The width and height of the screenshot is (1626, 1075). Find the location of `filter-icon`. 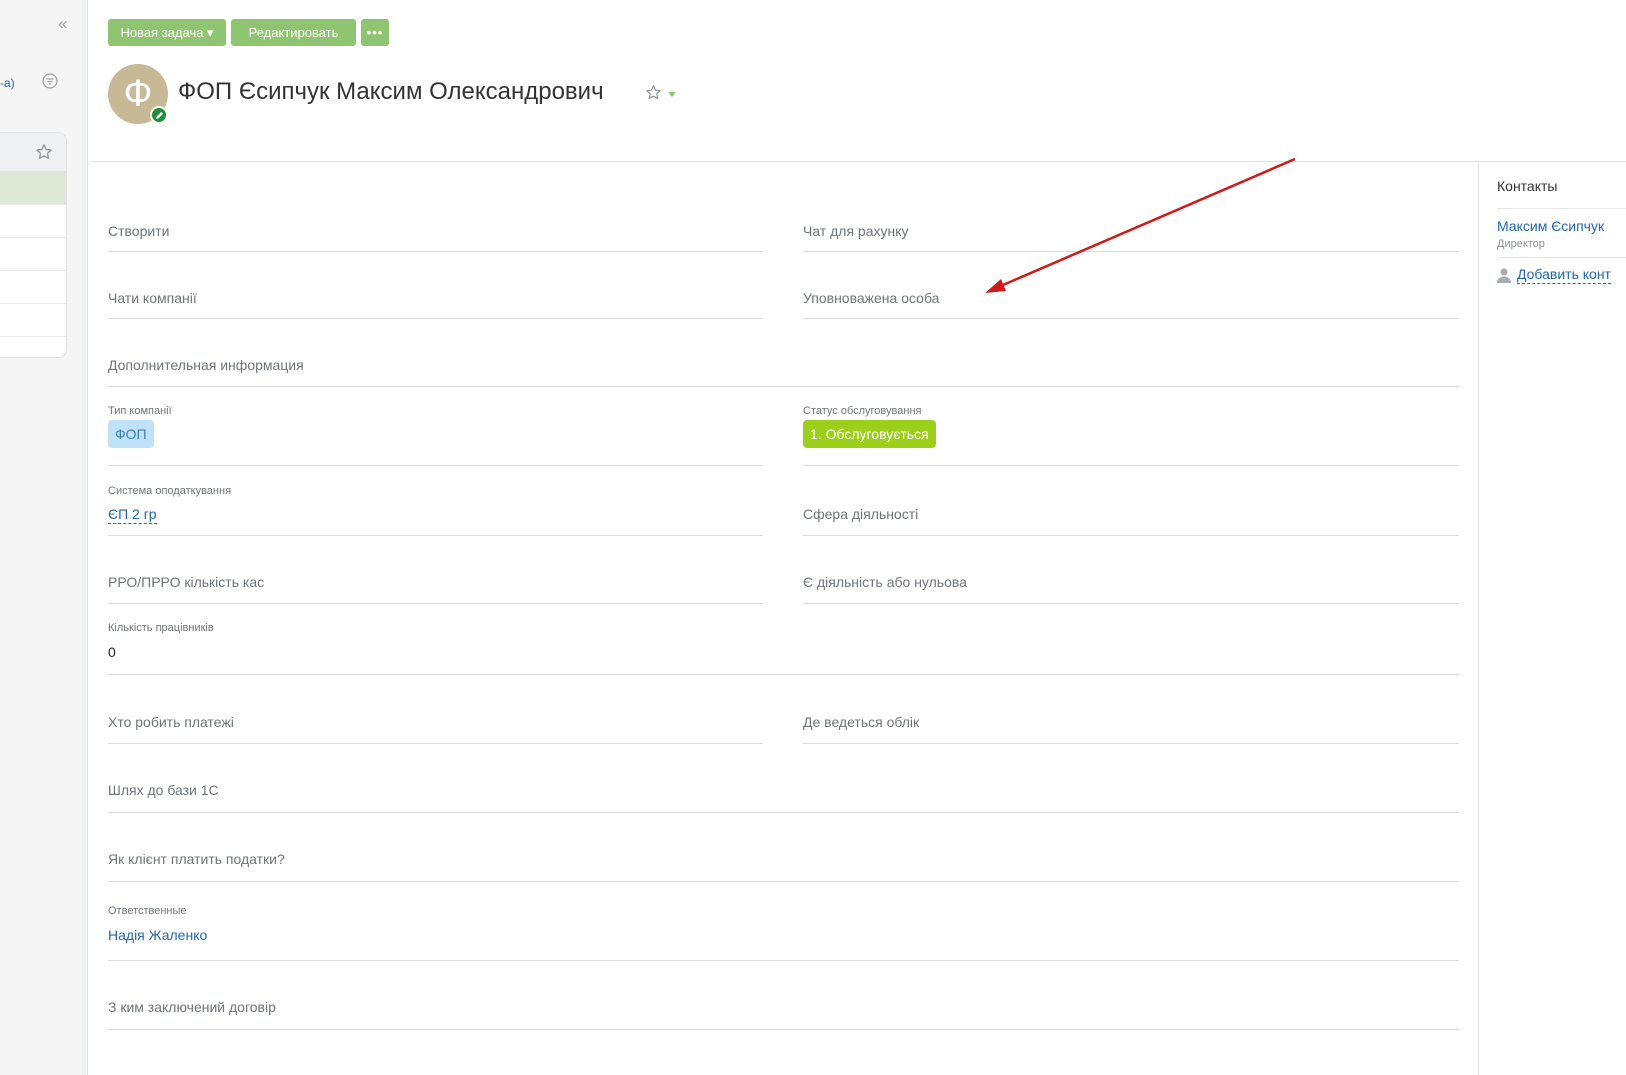

filter-icon is located at coordinates (50, 81).